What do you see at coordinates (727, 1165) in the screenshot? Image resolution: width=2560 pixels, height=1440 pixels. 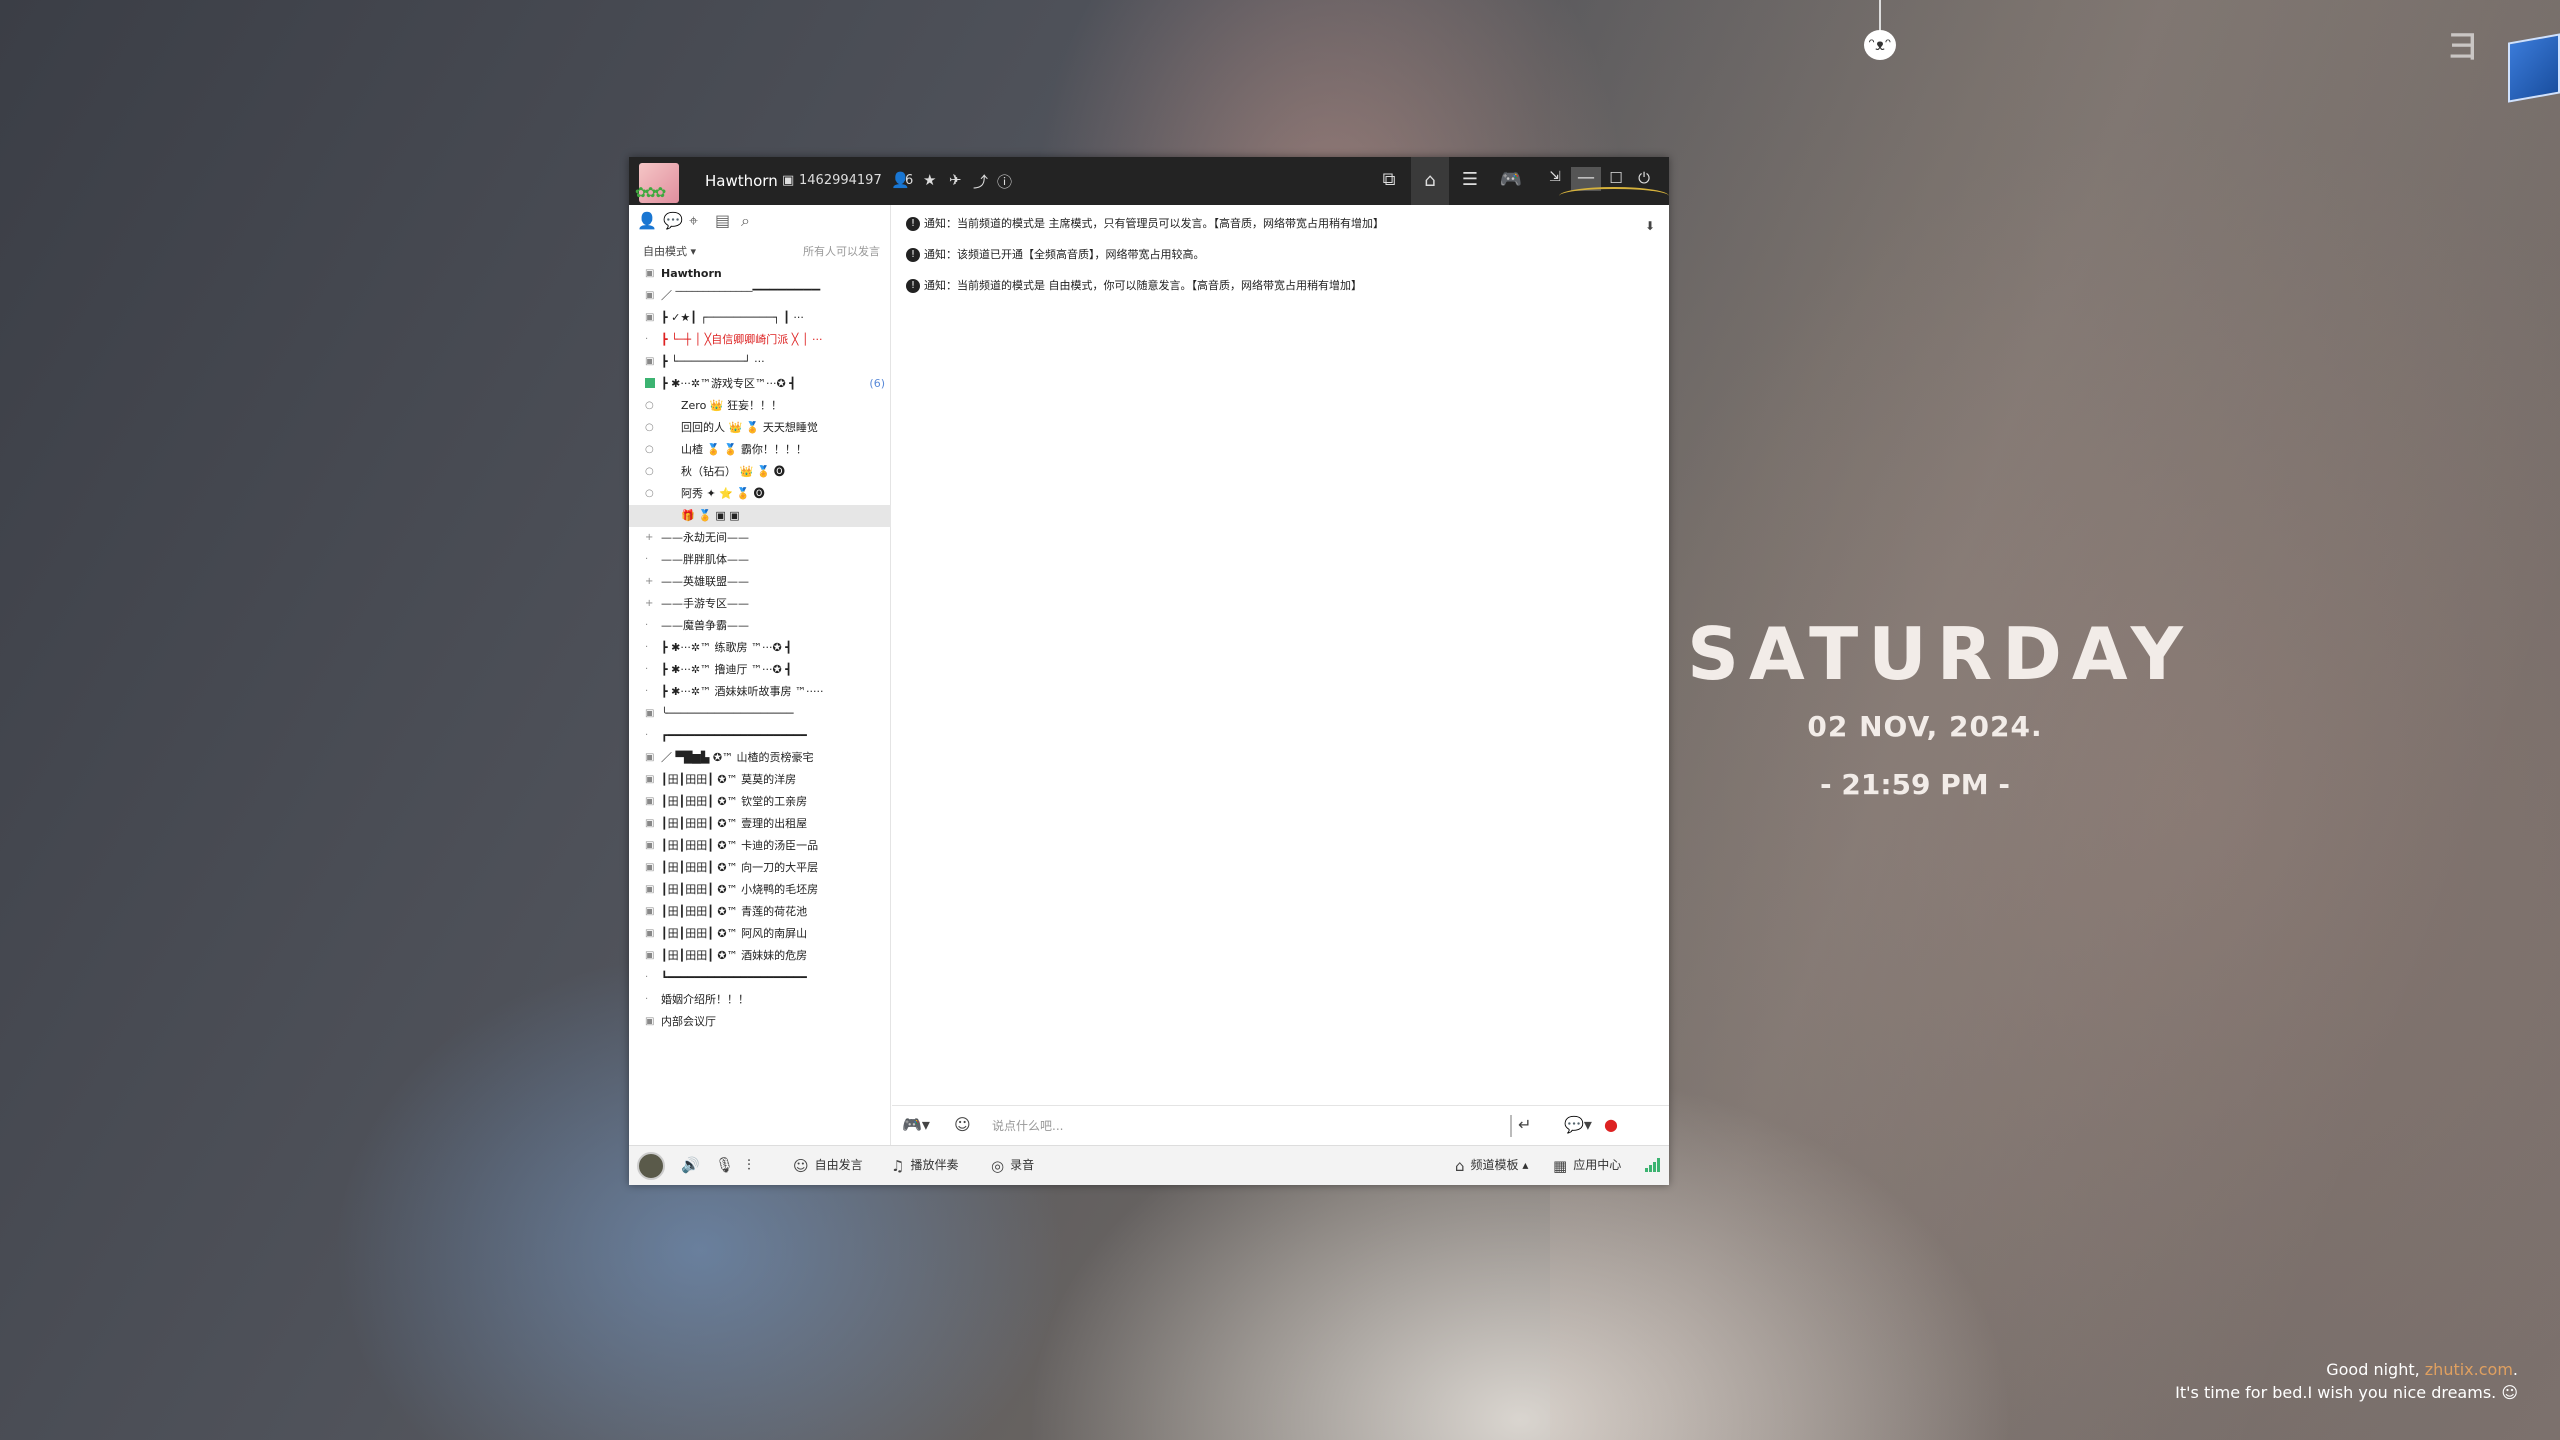 I see `mic-icon: 🎙` at bounding box center [727, 1165].